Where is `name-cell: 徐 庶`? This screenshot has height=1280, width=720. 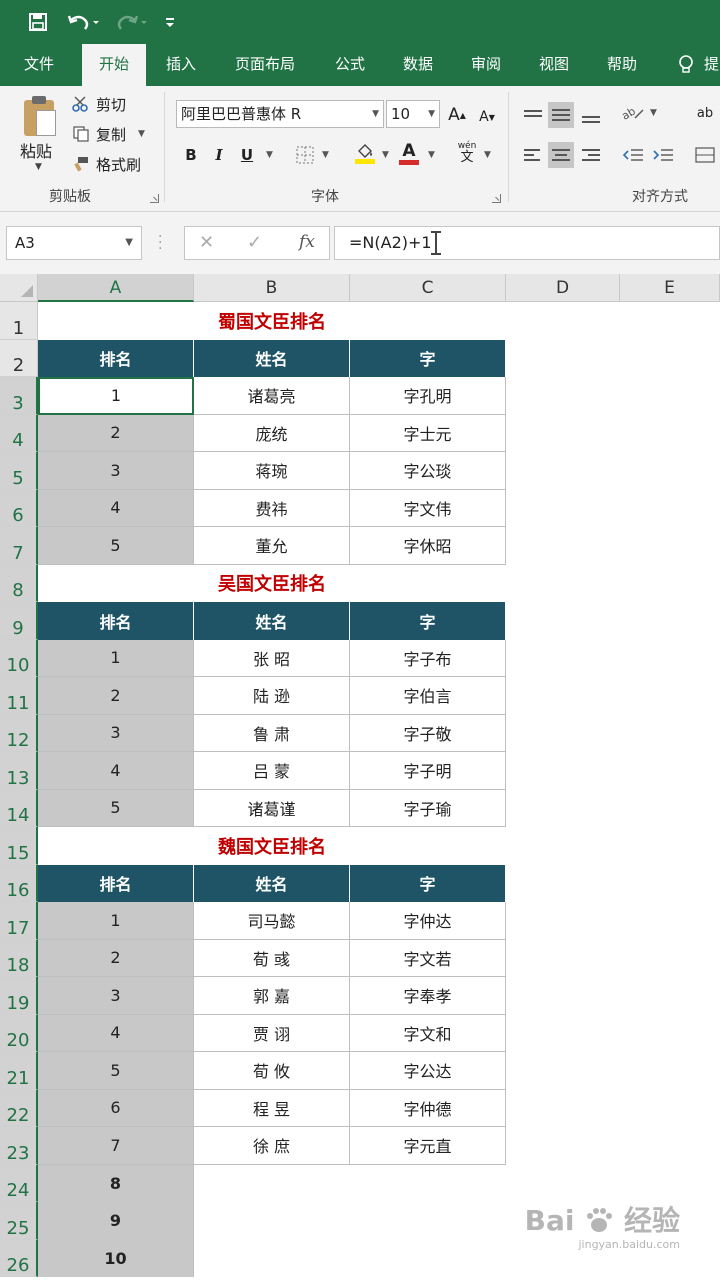 name-cell: 徐 庶 is located at coordinates (272, 1146).